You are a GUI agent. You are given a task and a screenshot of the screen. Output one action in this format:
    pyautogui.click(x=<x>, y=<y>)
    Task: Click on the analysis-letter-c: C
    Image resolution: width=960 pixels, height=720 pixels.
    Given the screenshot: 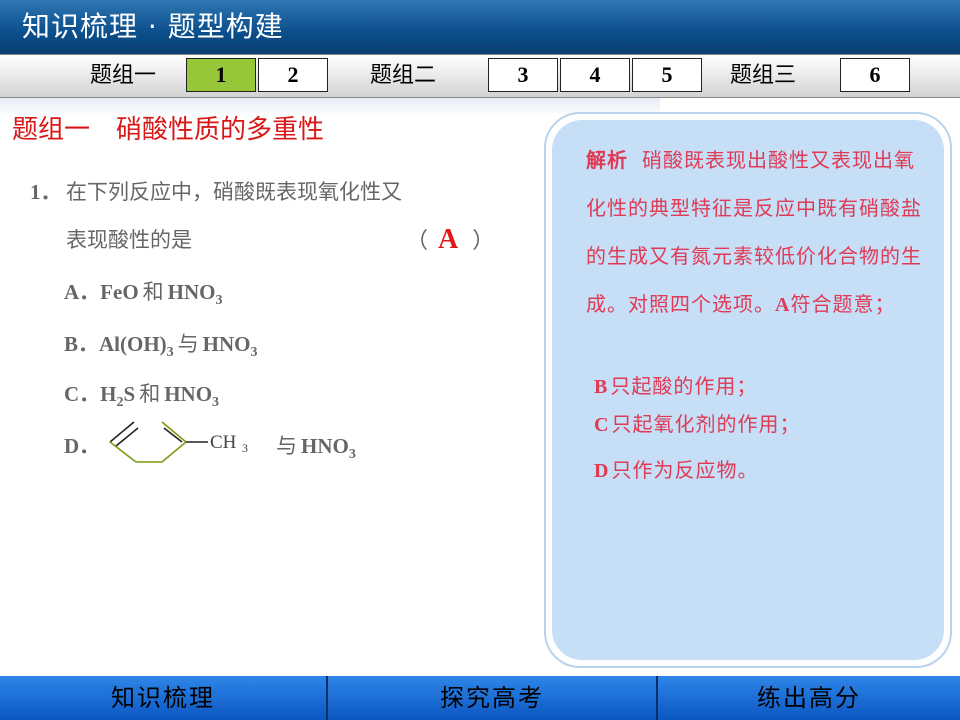 What is the action you would take?
    pyautogui.click(x=602, y=425)
    